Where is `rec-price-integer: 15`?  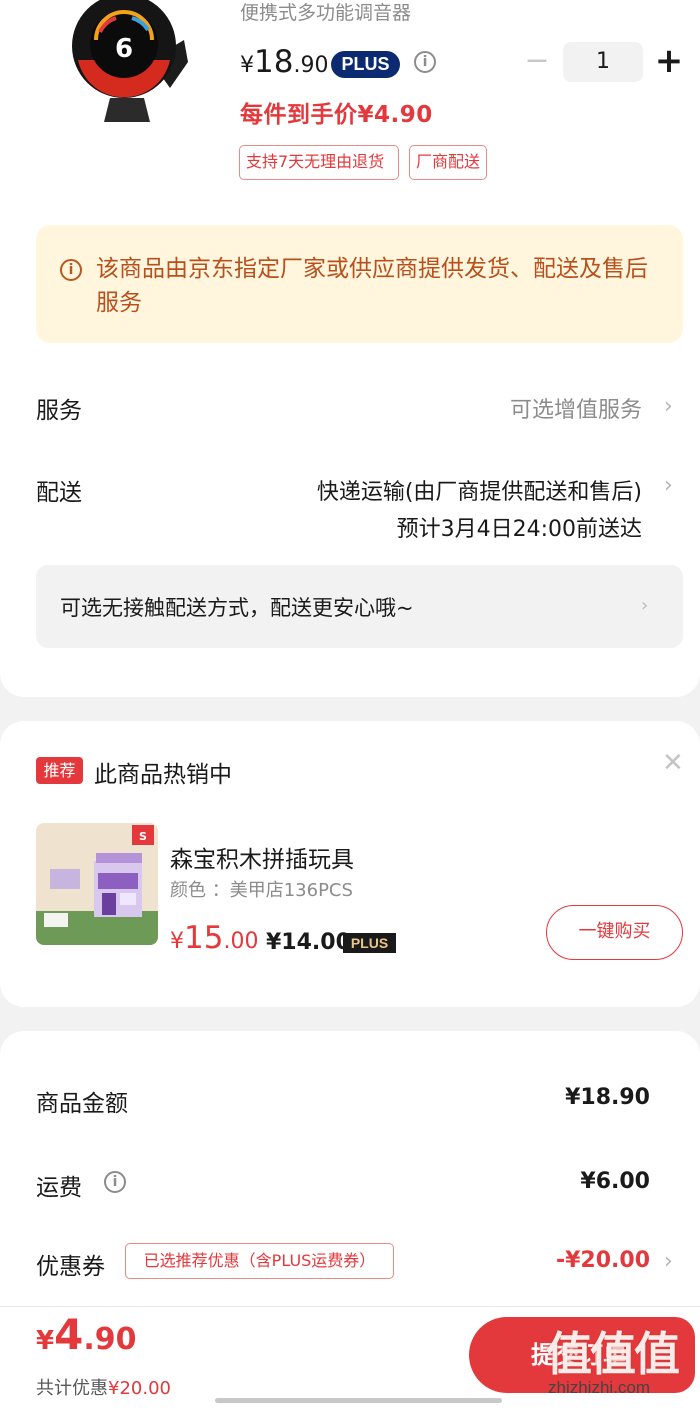 rec-price-integer: 15 is located at coordinates (204, 938).